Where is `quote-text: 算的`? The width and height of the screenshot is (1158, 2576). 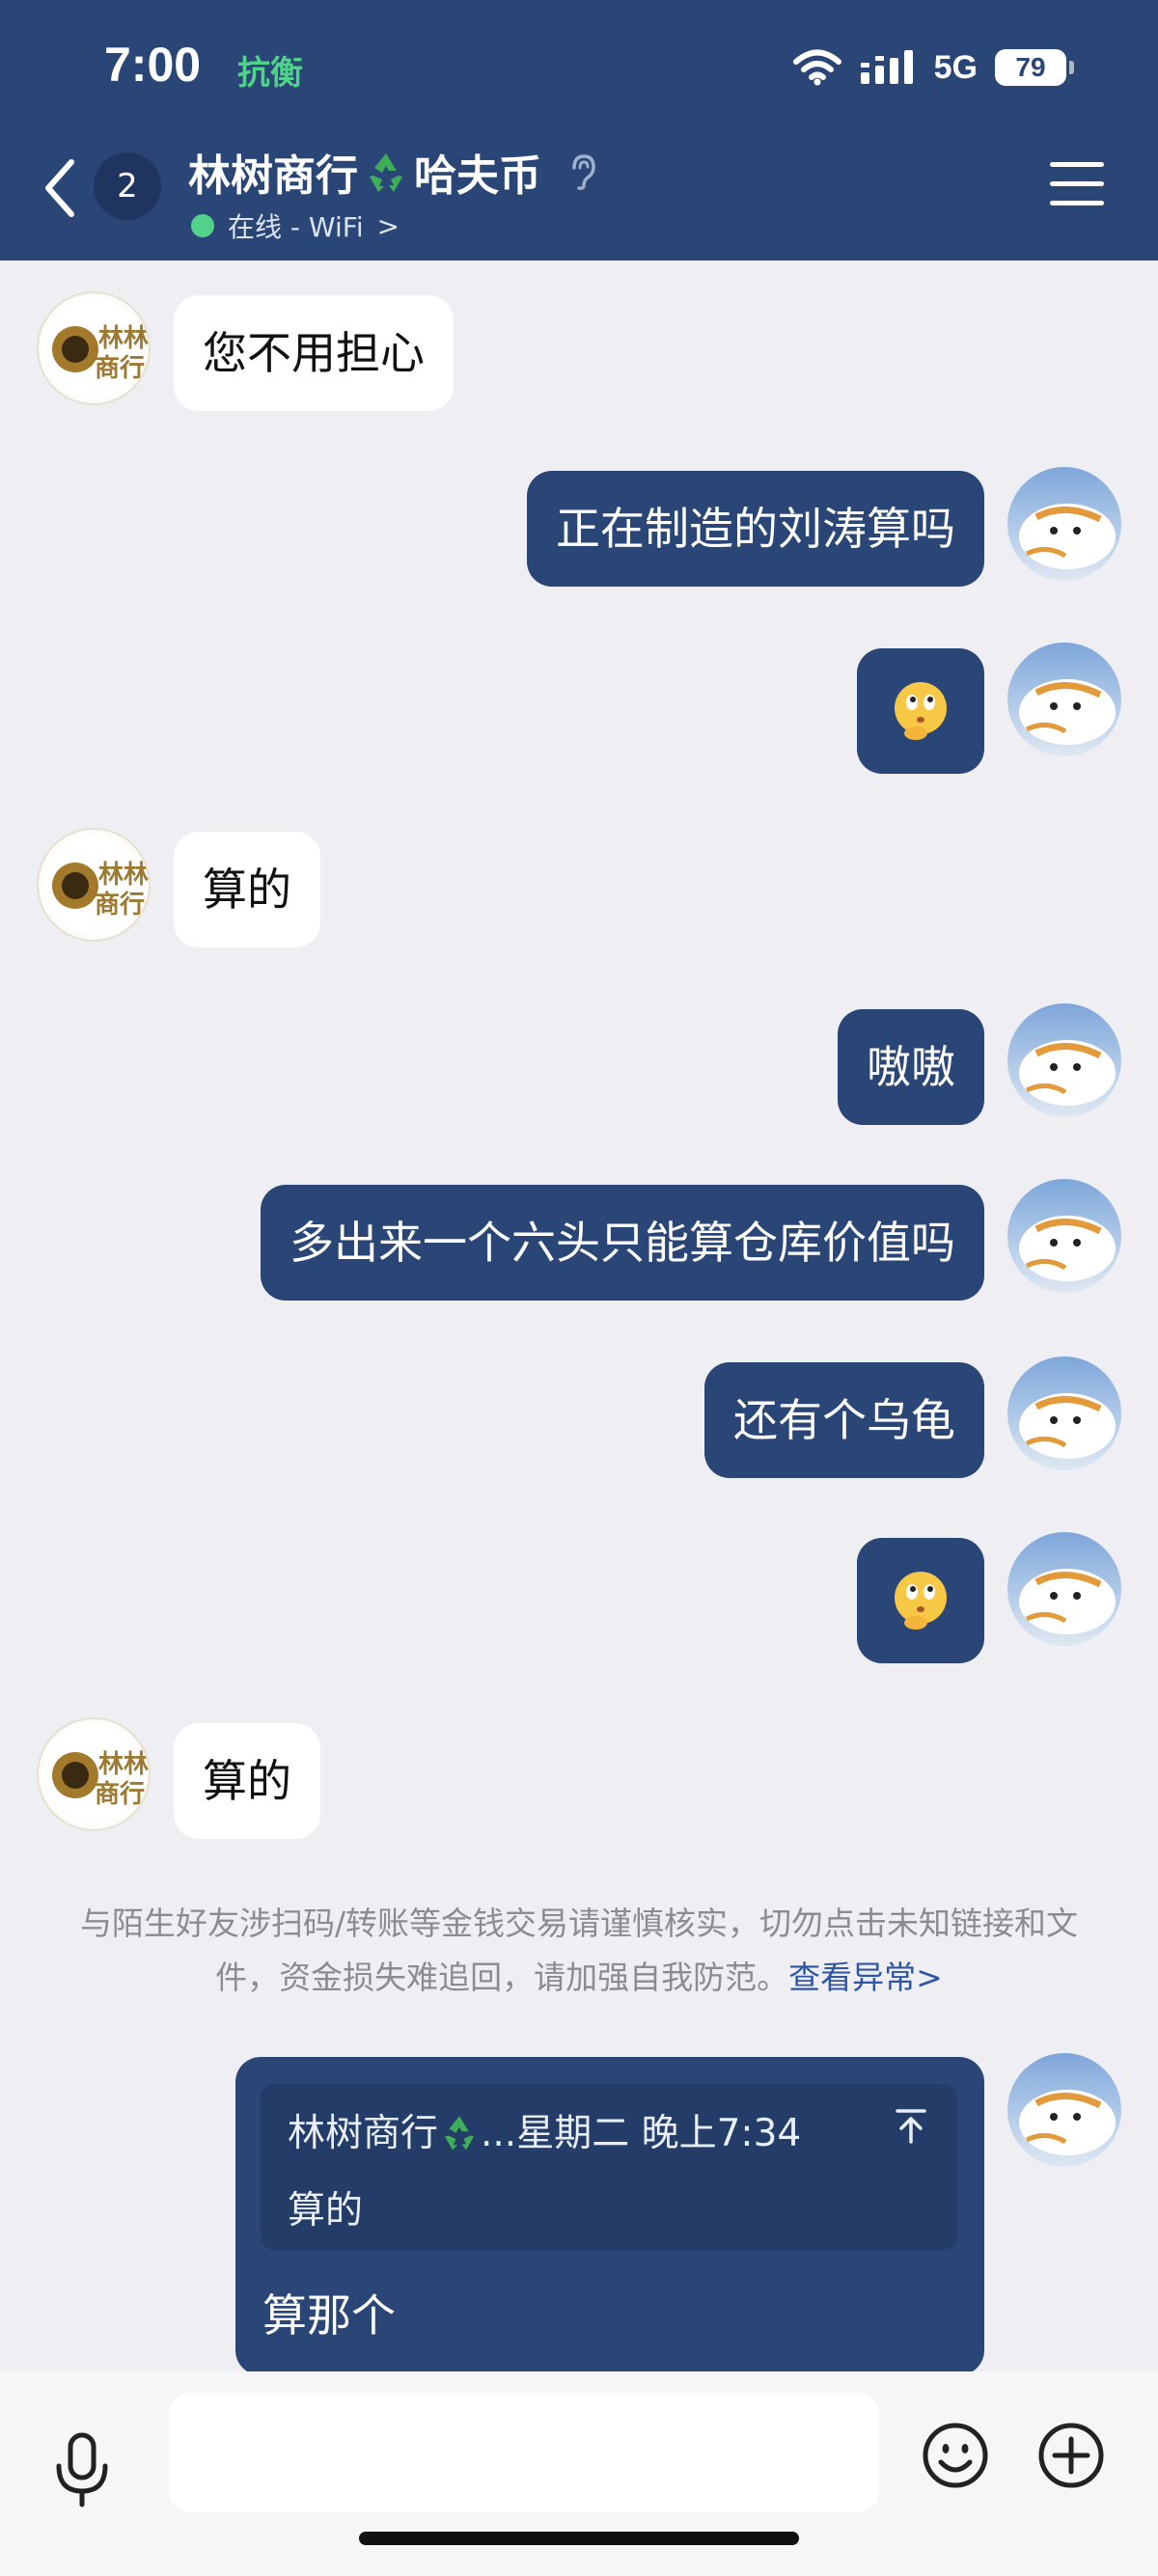
quote-text: 算的 is located at coordinates (326, 2211).